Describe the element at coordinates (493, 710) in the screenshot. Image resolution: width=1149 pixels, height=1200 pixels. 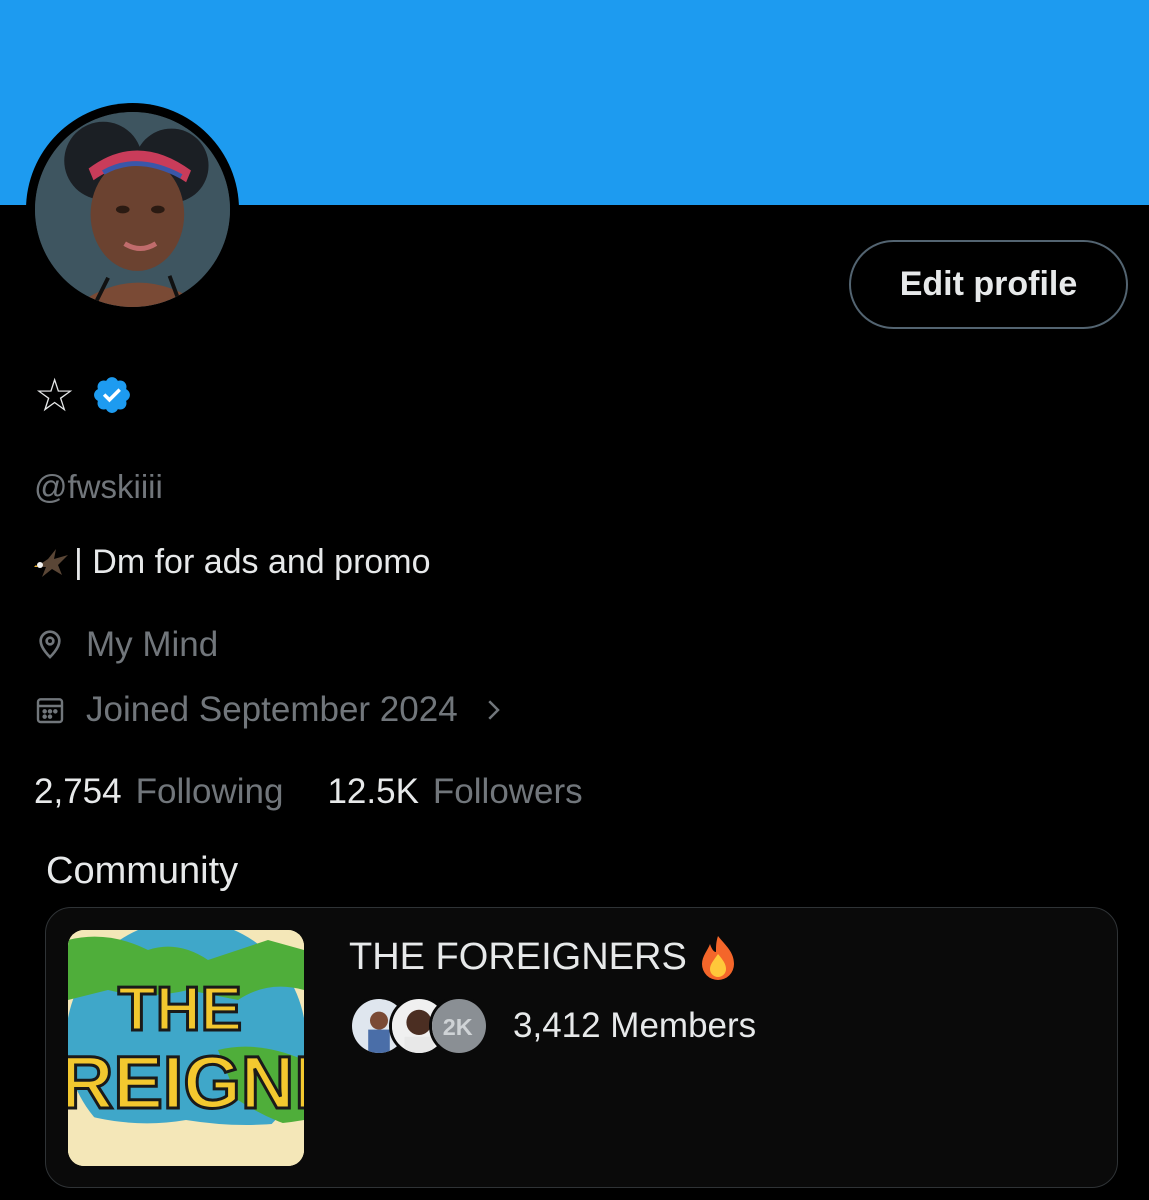
I see `chevron-right-icon` at that location.